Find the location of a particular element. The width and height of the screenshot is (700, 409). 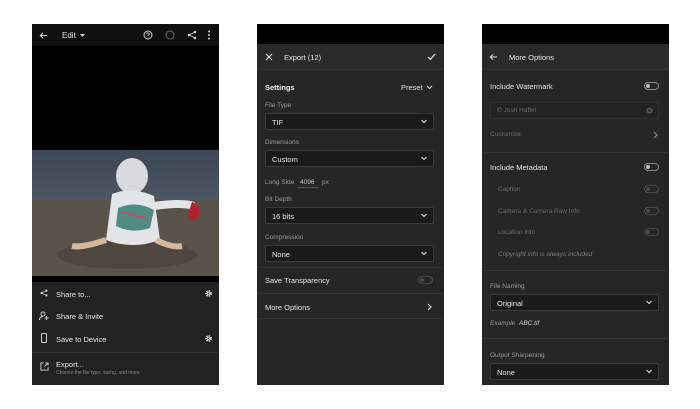

dimensions-value: Custom is located at coordinates (285, 159).